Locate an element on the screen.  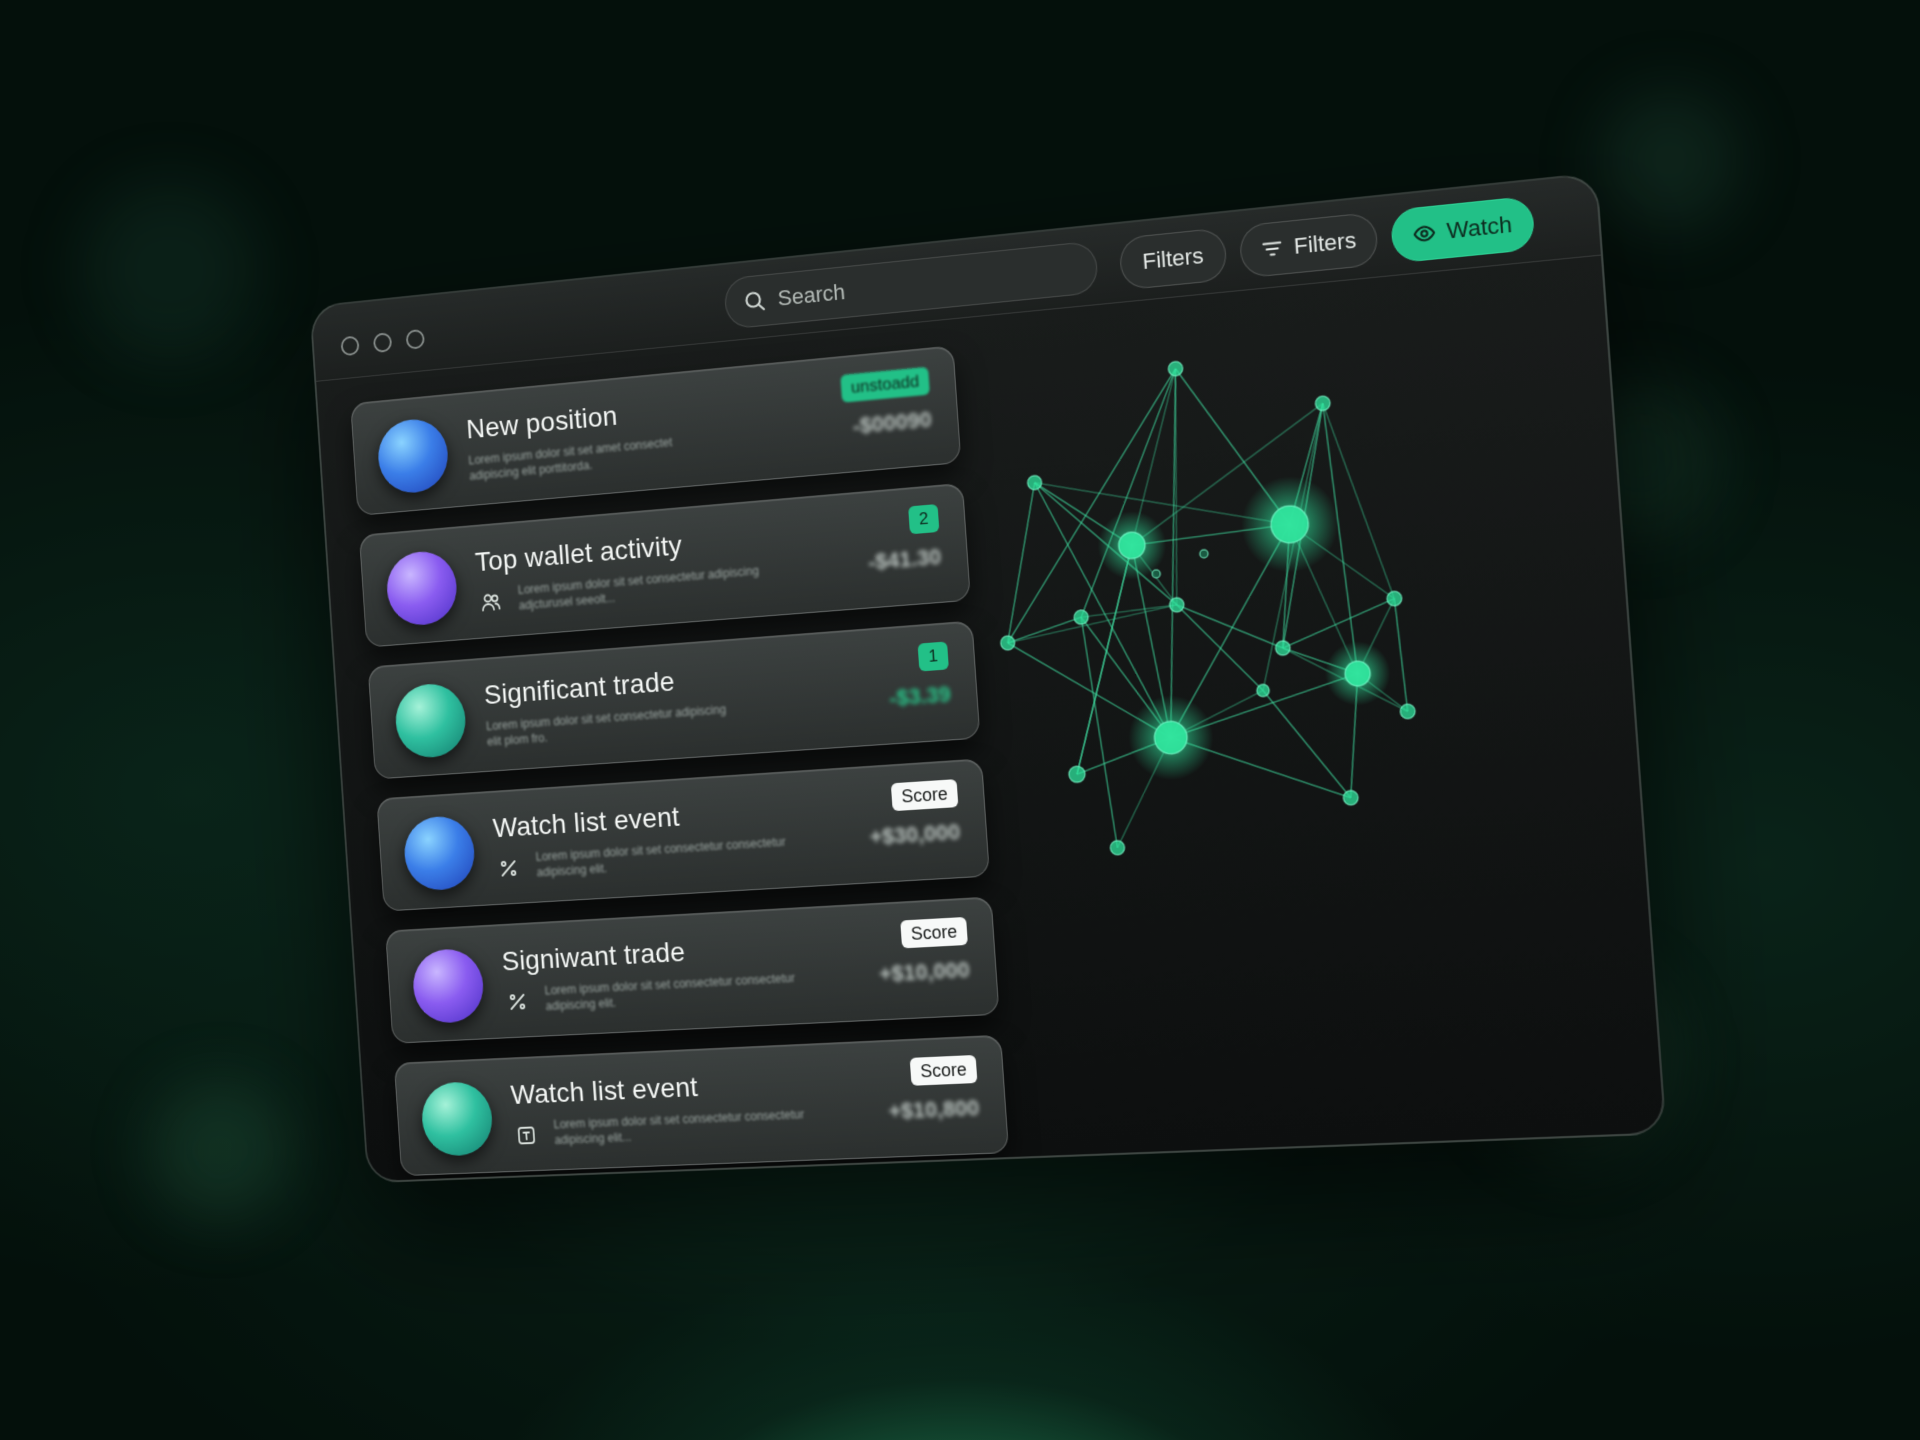
card-amount: +$10,000 is located at coordinates (924, 972).